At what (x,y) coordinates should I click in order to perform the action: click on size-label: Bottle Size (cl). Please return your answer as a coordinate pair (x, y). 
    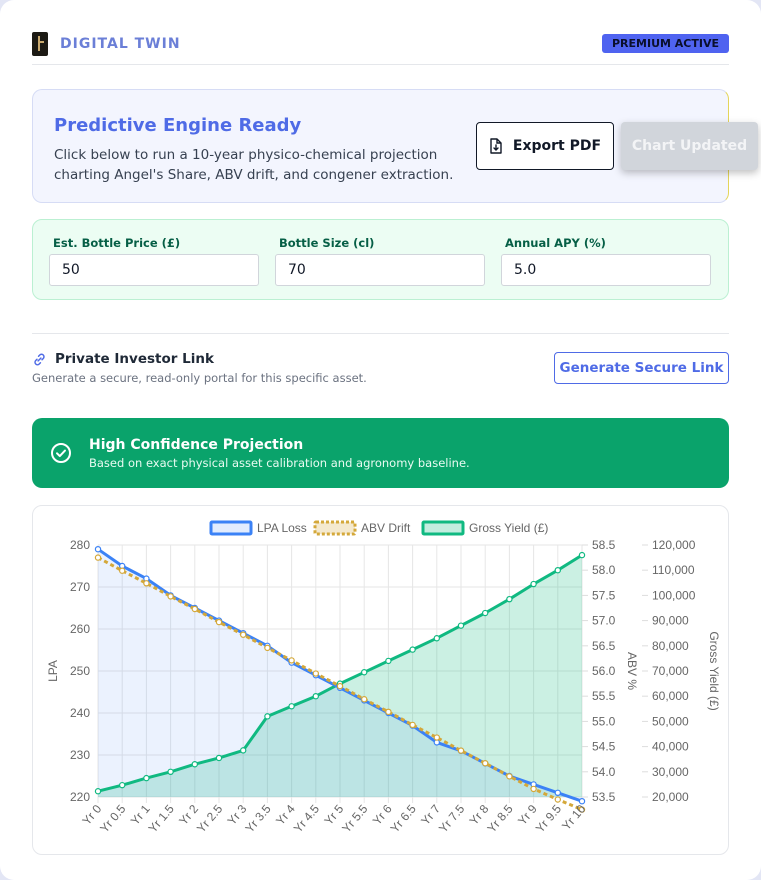
    Looking at the image, I should click on (327, 243).